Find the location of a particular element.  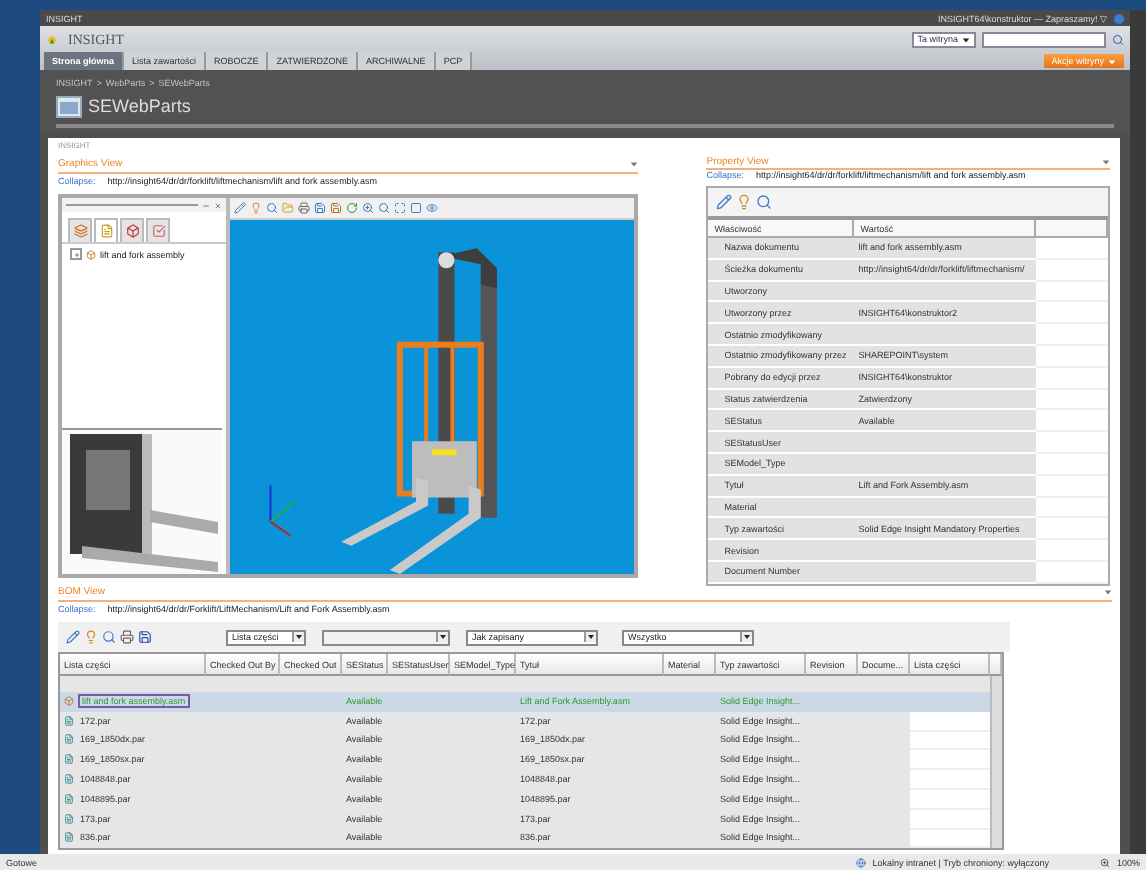

folder-icon is located at coordinates (288, 208).